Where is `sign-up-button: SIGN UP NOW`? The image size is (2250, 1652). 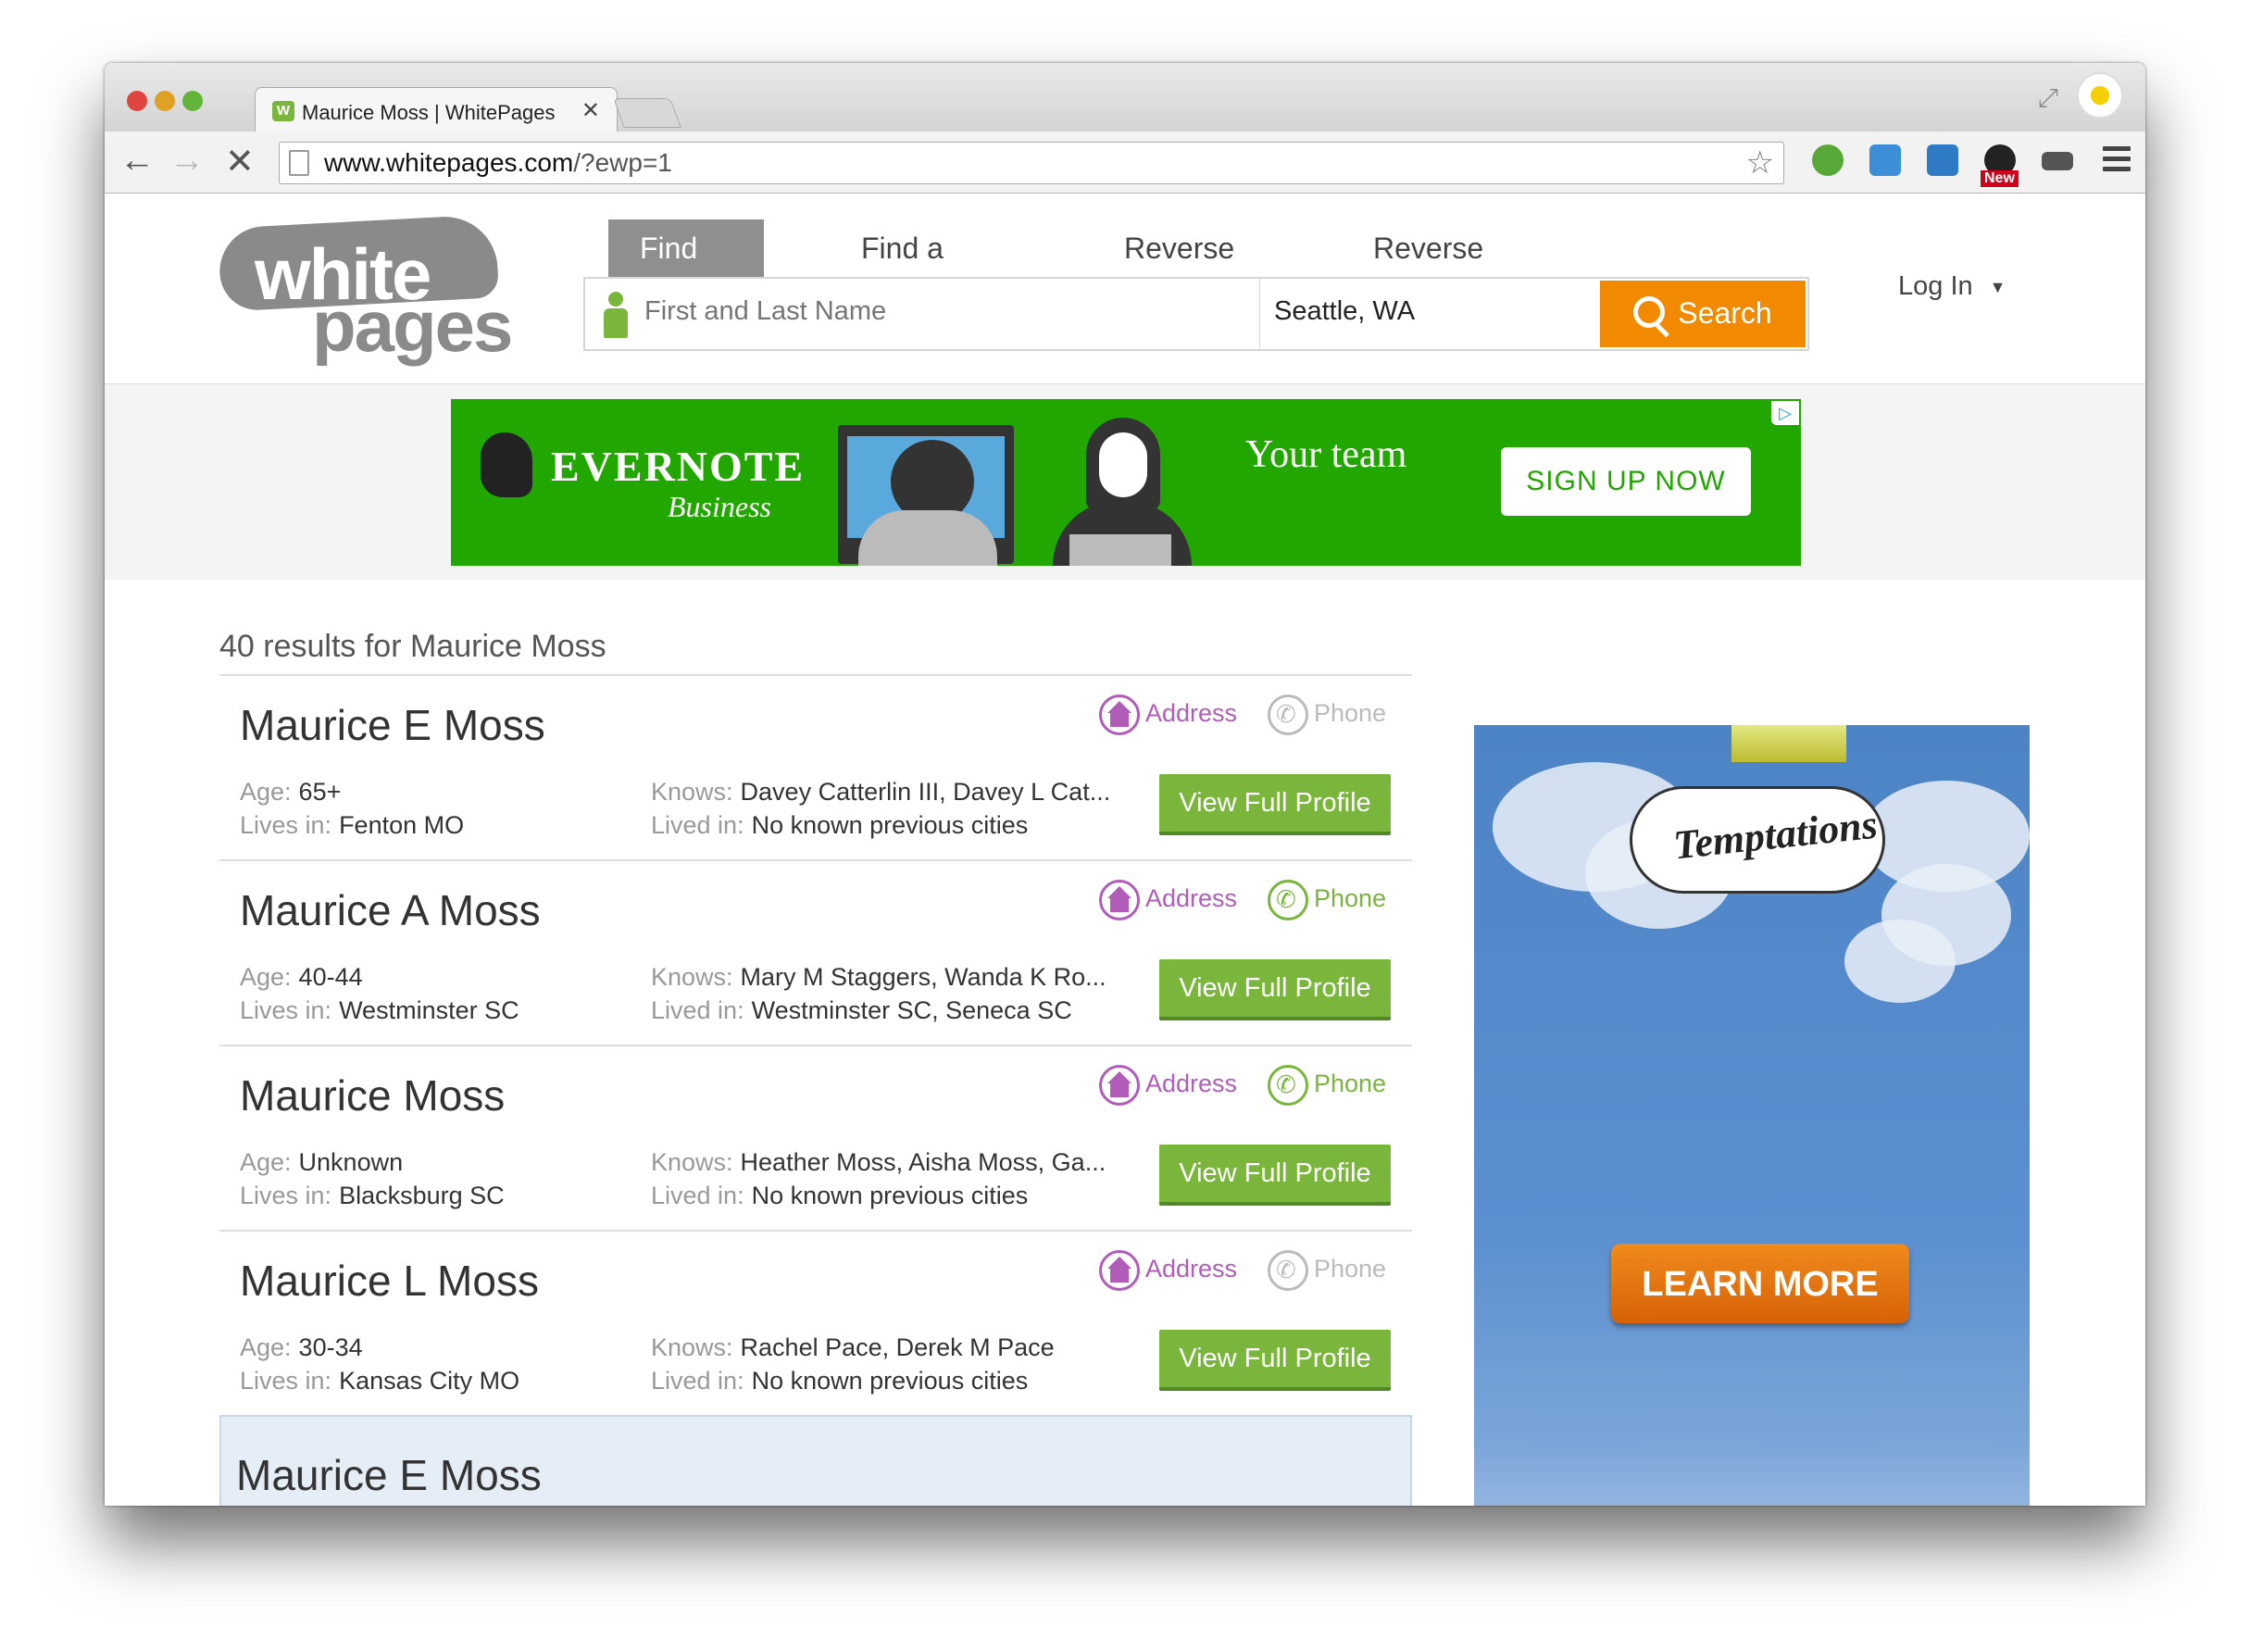
sign-up-button: SIGN UP NOW is located at coordinates (1626, 481).